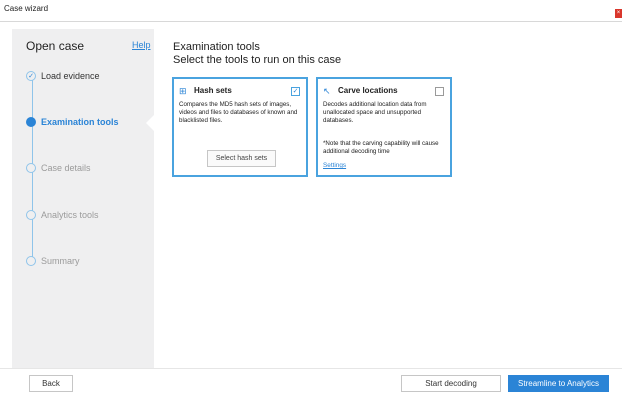  What do you see at coordinates (241, 158) in the screenshot?
I see `select-hash-sets-button: Select hash sets` at bounding box center [241, 158].